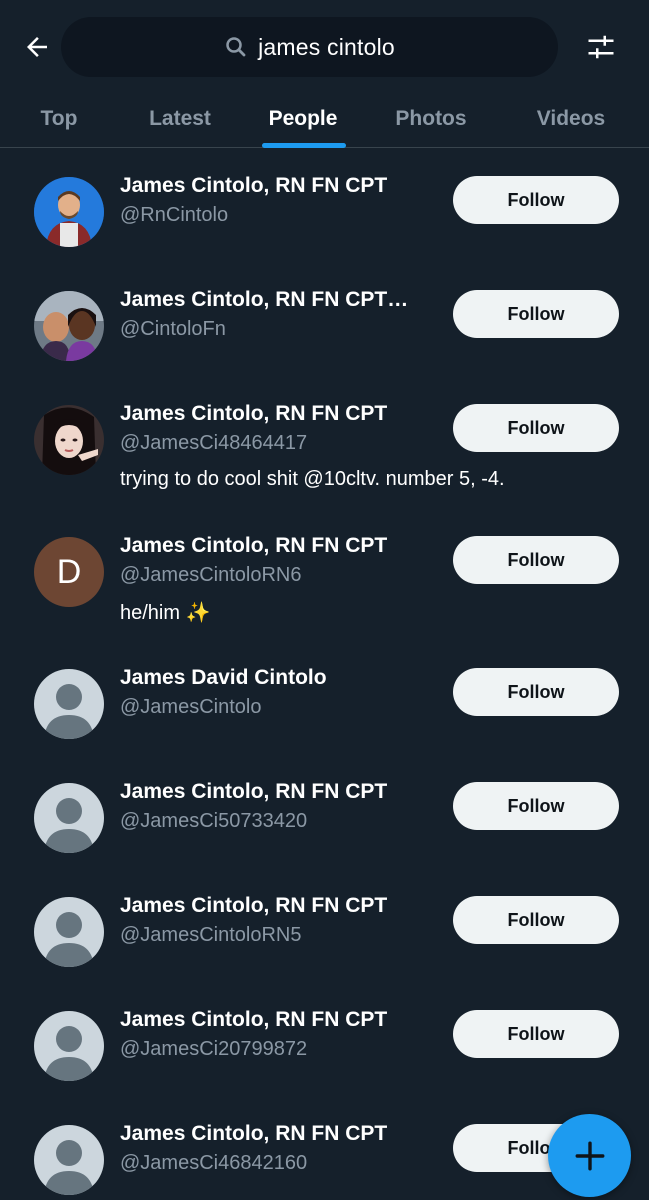 The image size is (649, 1200). I want to click on plus-icon, so click(589, 1155).